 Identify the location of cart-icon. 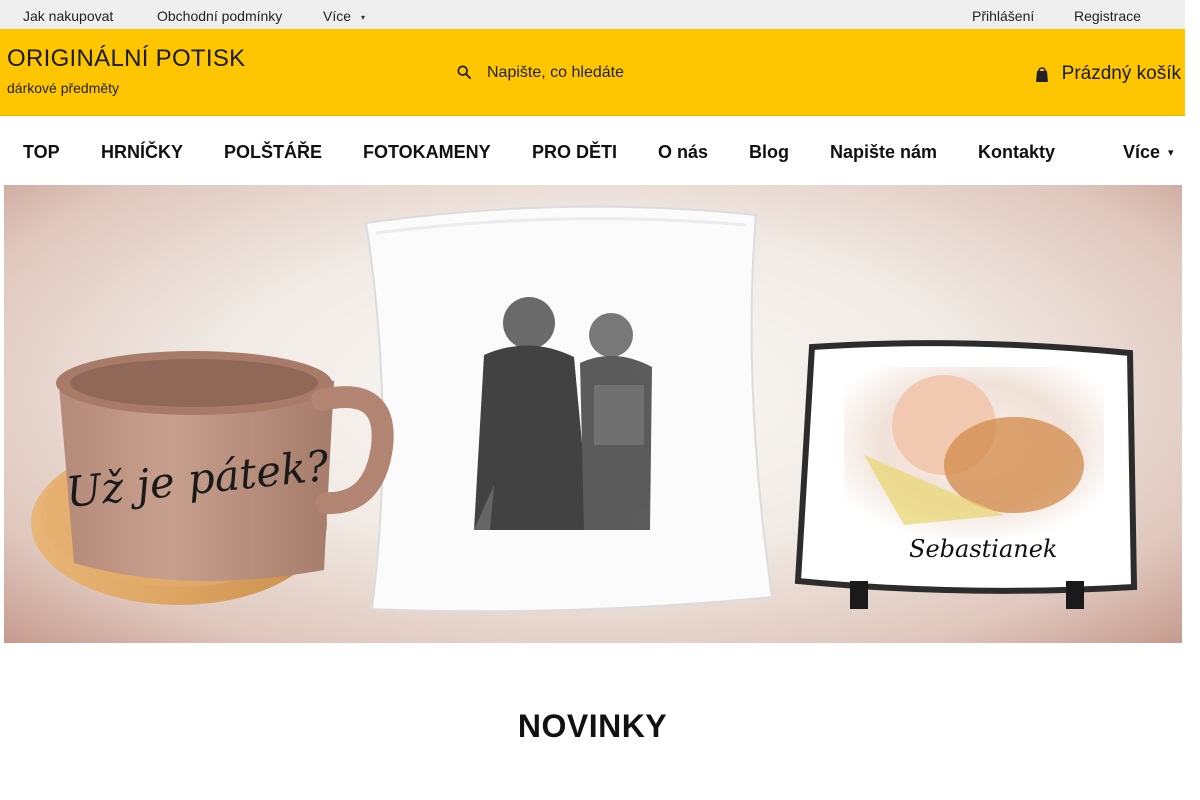
(1041, 74).